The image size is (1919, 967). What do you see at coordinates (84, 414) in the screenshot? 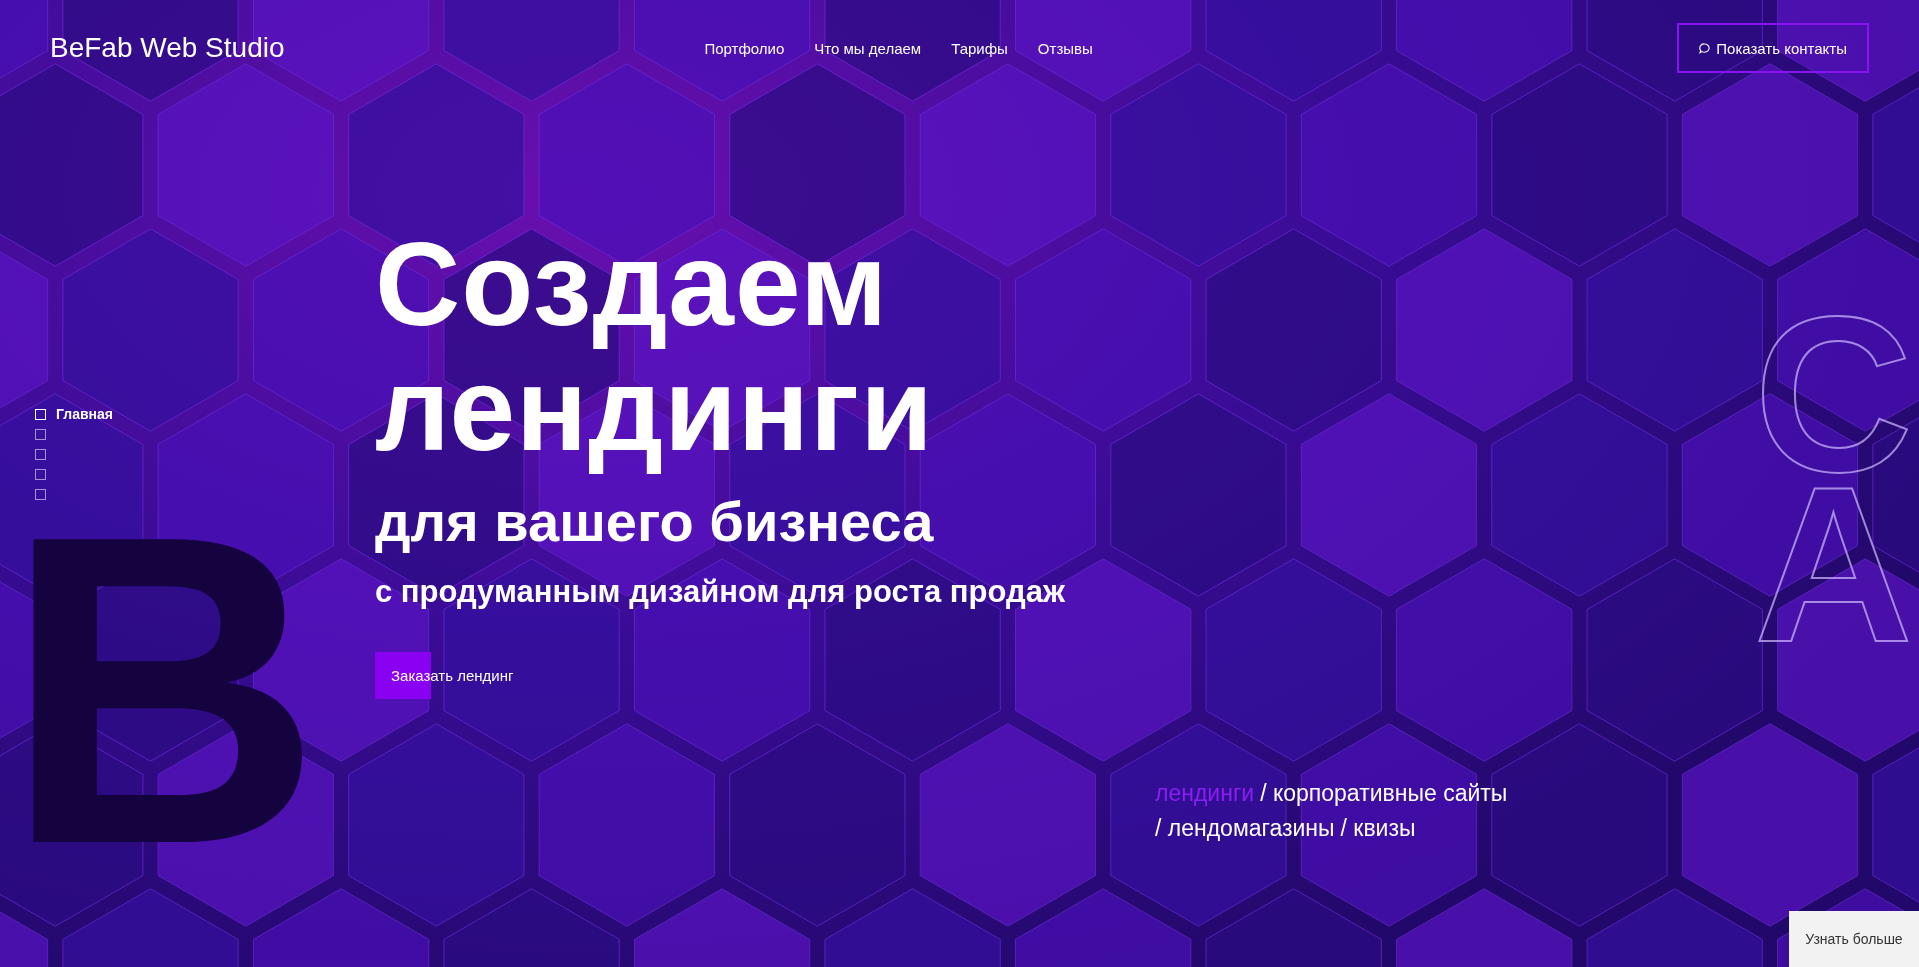
I see `side-nav-label: Главная` at bounding box center [84, 414].